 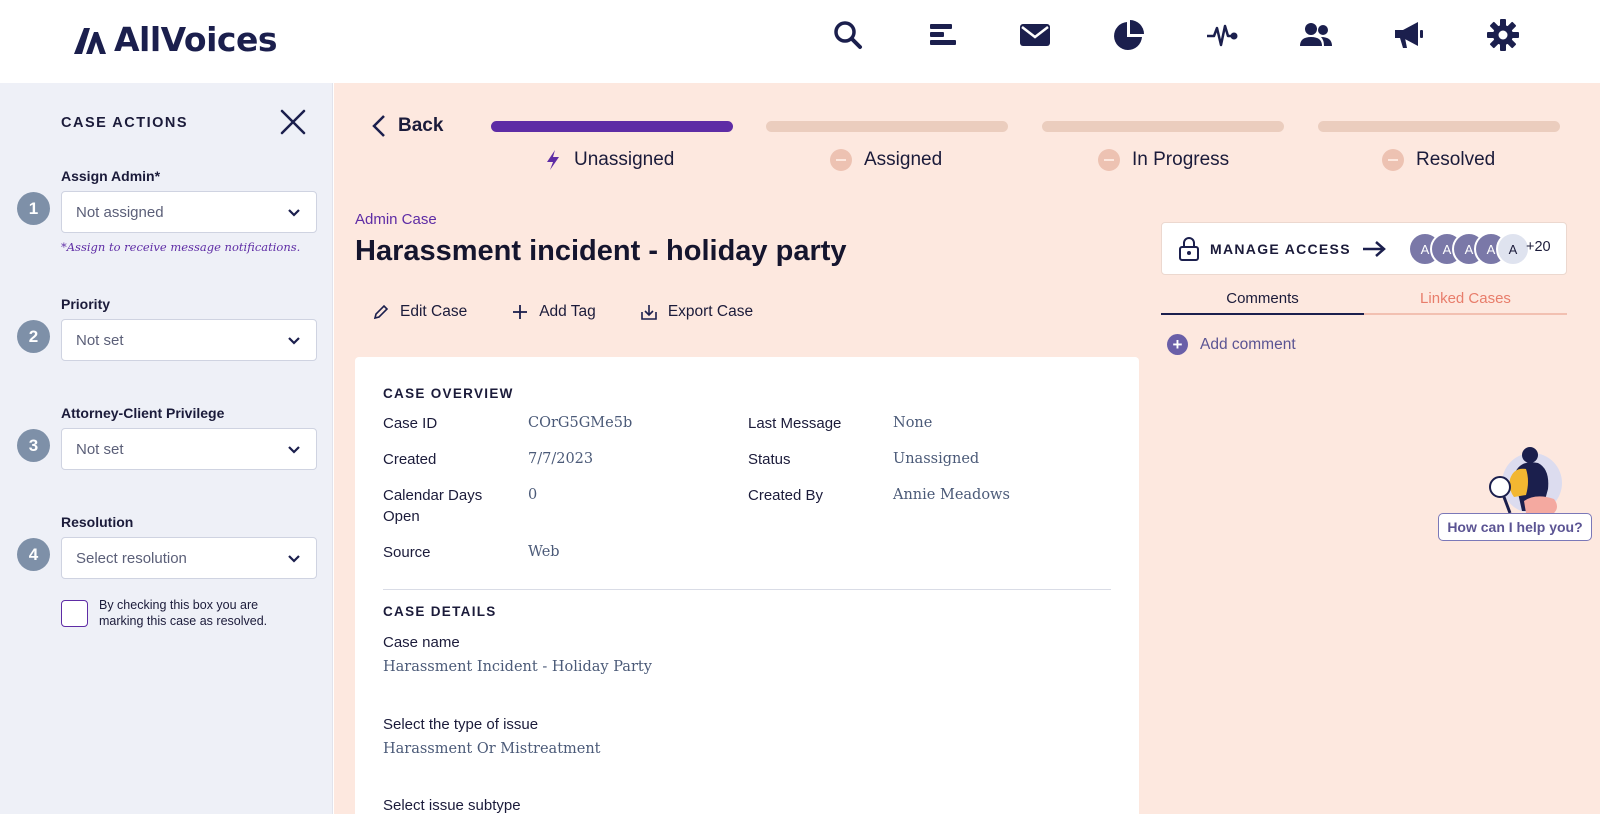 I want to click on privilege-value: Not set, so click(x=100, y=449).